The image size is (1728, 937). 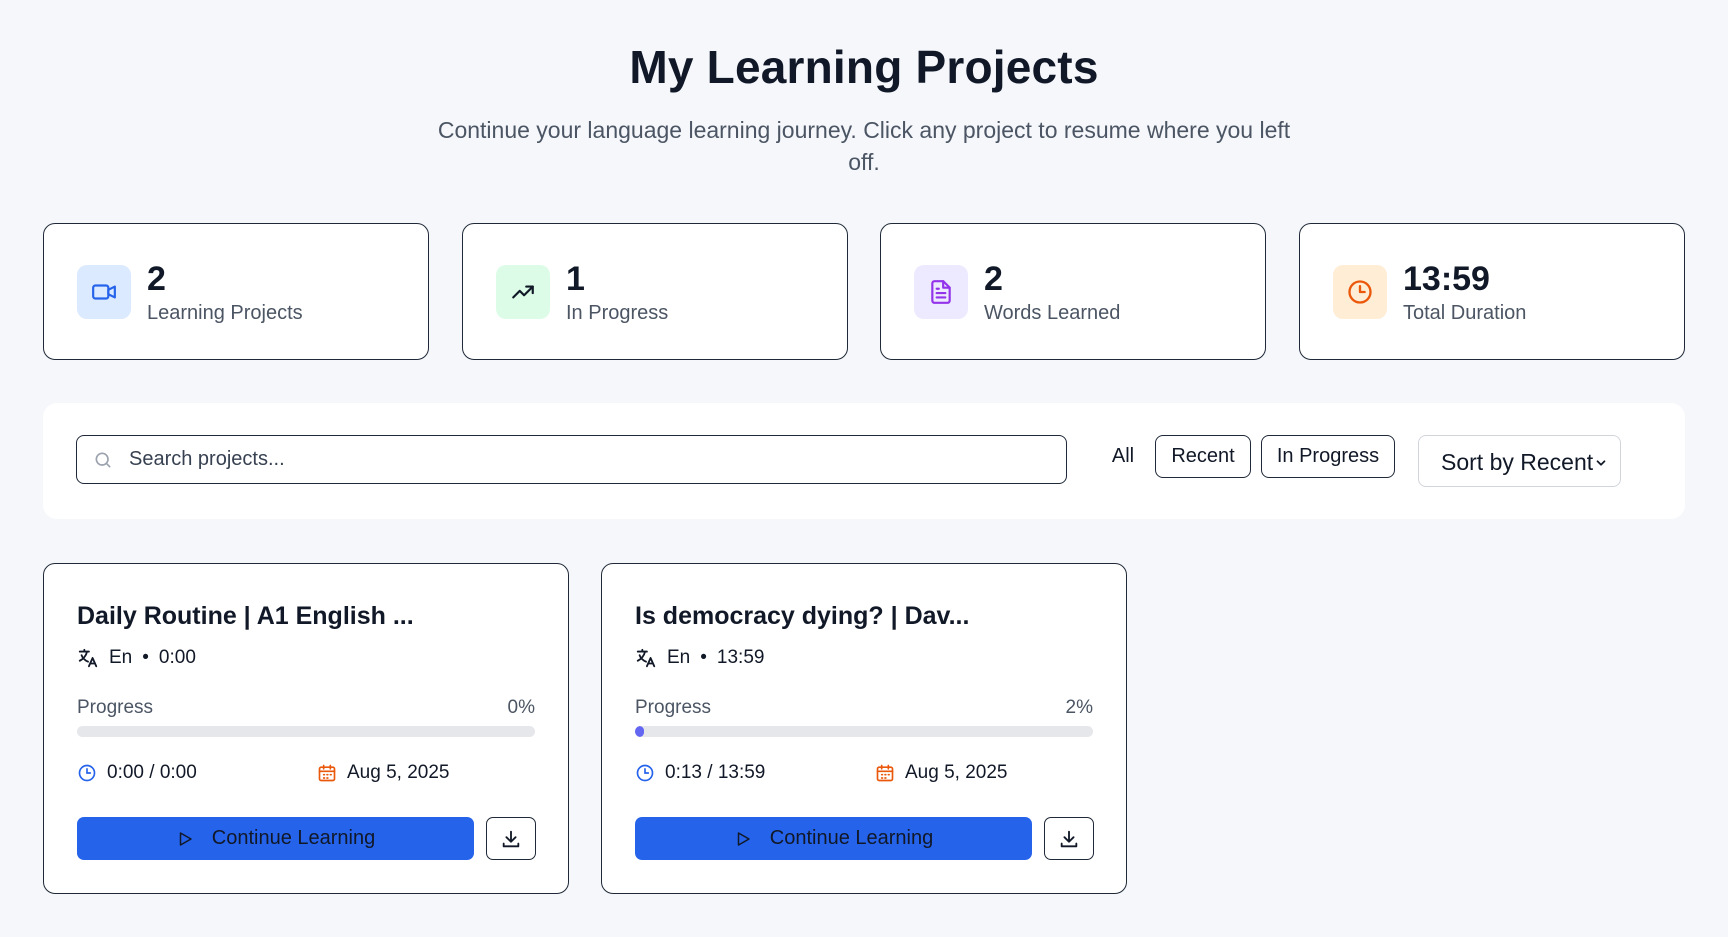 I want to click on project-meta: En • 13:59, so click(x=699, y=658).